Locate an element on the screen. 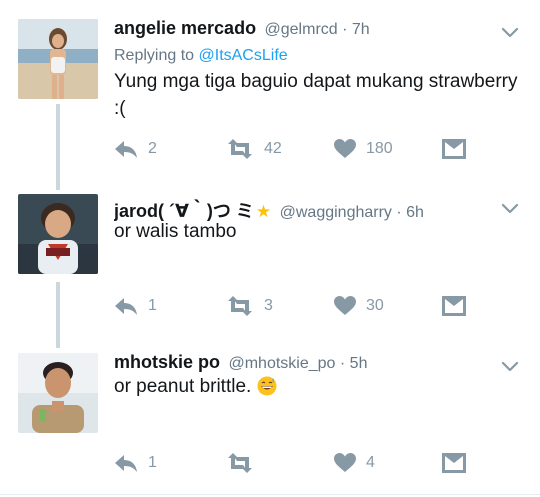 This screenshot has height=497, width=540. tweet-header: mhotskie po @mhotskie_po · 5h is located at coordinates (307, 362).